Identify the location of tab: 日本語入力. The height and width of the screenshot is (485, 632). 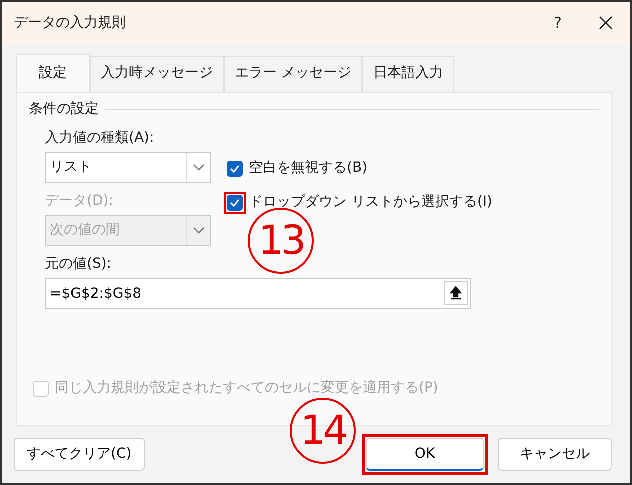
(408, 74).